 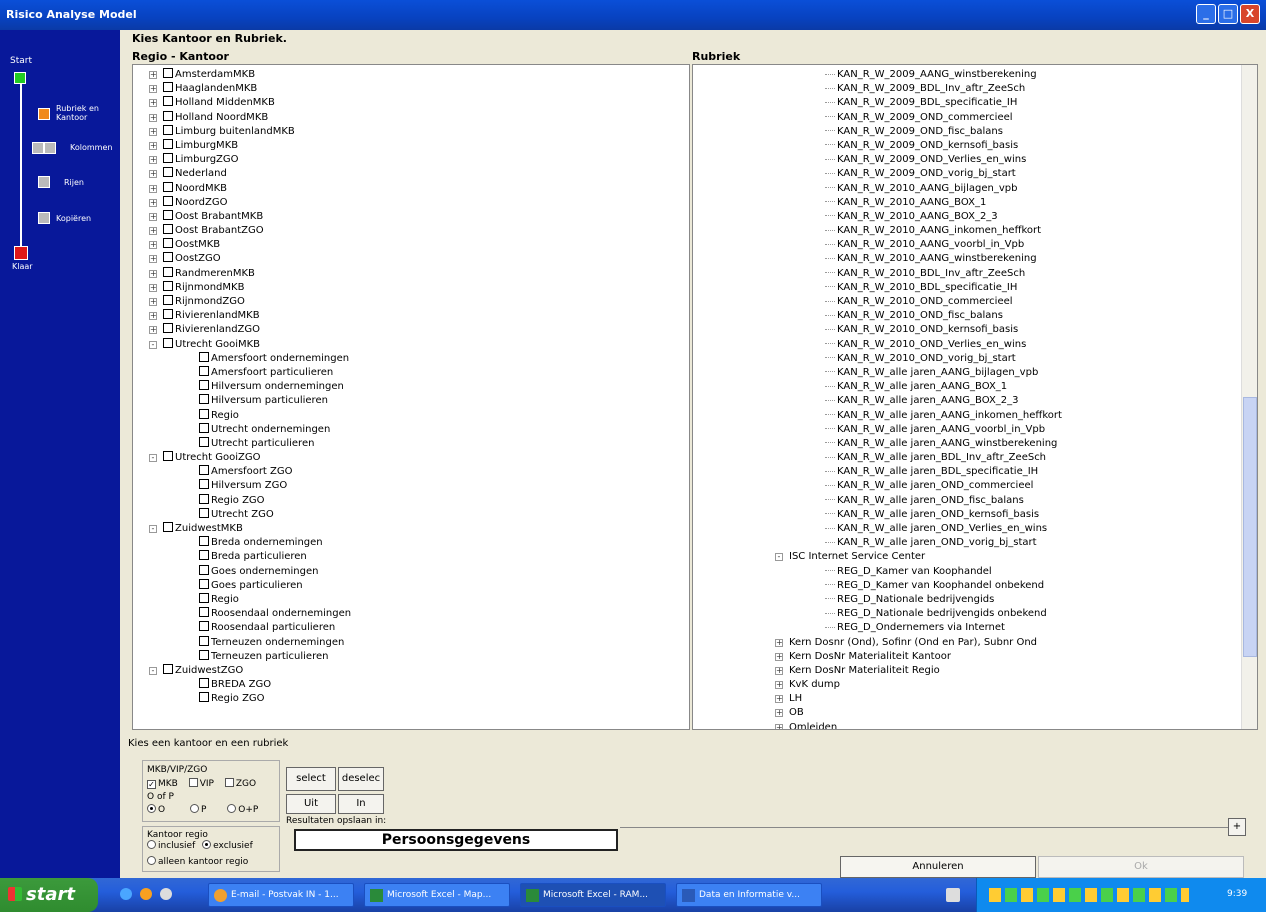 What do you see at coordinates (975, 430) in the screenshot?
I see `rubriek-item: KAN_R_W_alle jaren_AANG_voorbl_in_Vpb` at bounding box center [975, 430].